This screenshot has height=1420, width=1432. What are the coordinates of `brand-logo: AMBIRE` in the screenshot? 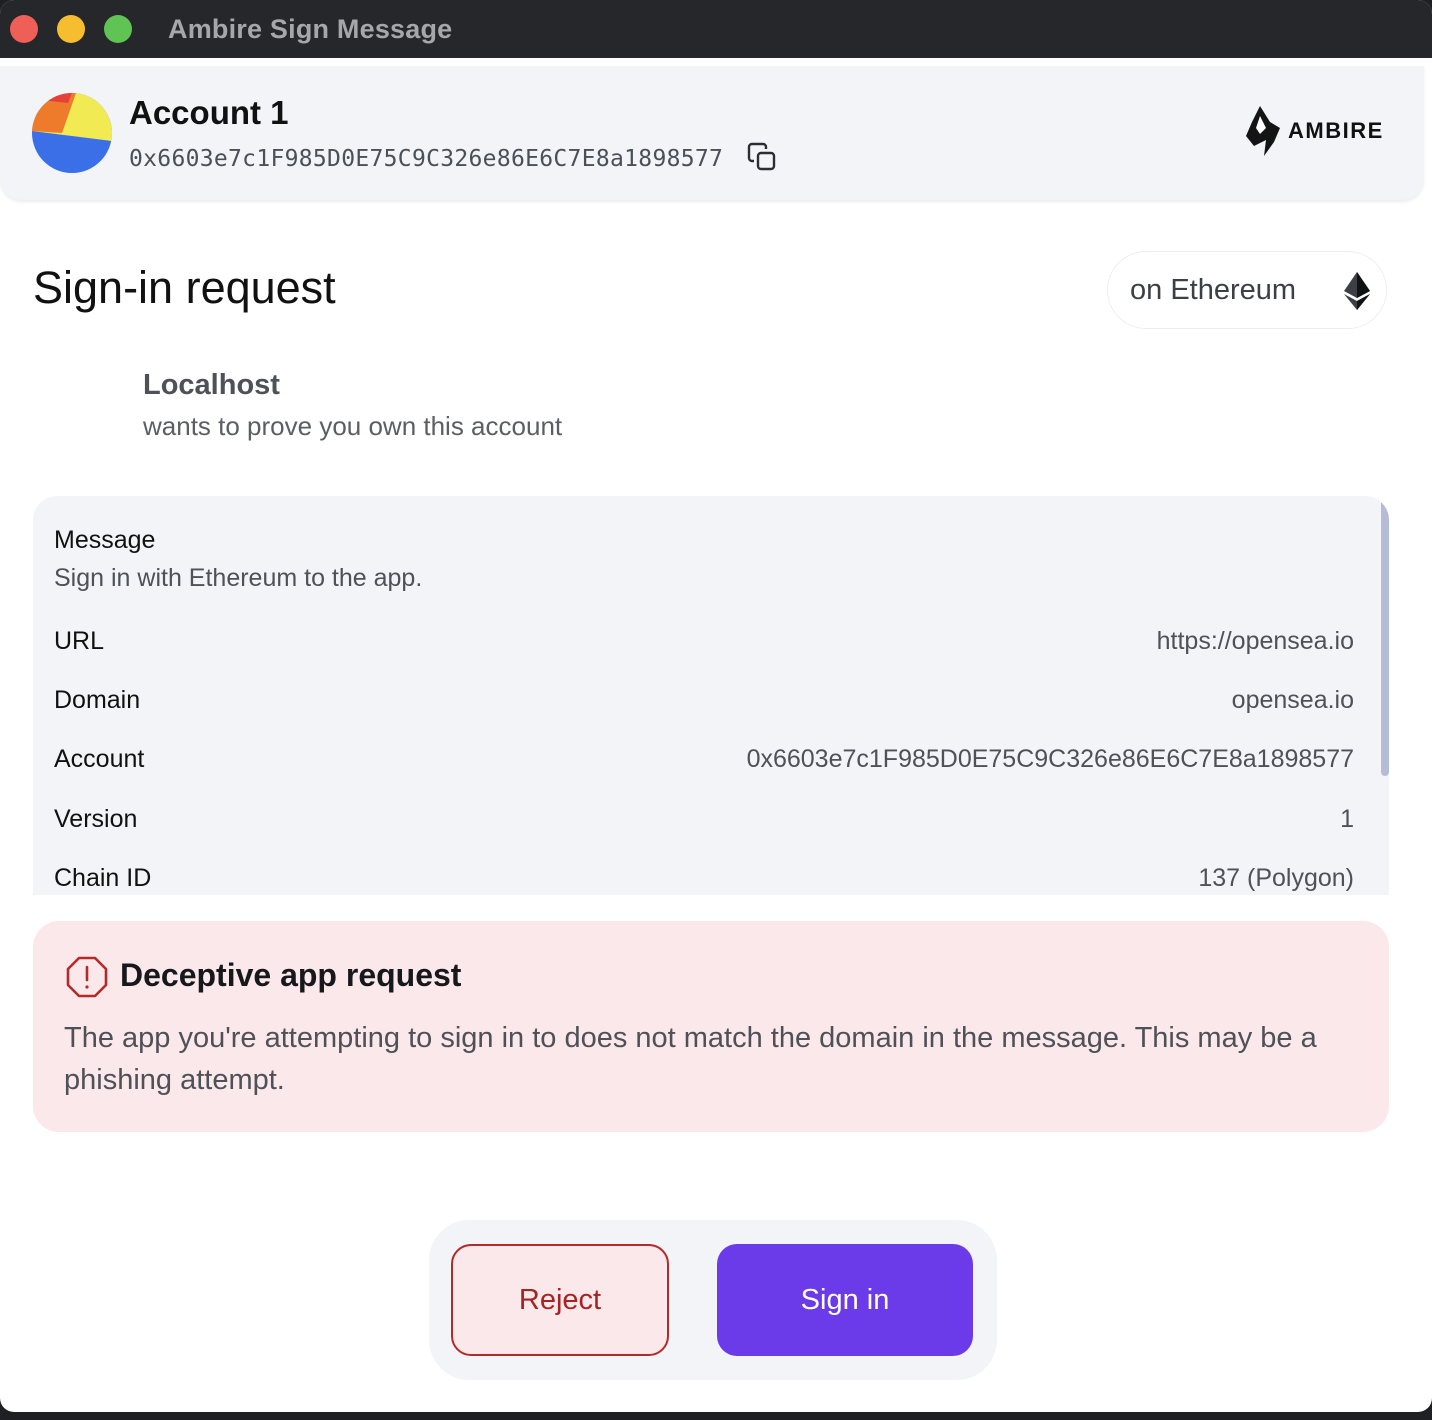 It's located at (1315, 131).